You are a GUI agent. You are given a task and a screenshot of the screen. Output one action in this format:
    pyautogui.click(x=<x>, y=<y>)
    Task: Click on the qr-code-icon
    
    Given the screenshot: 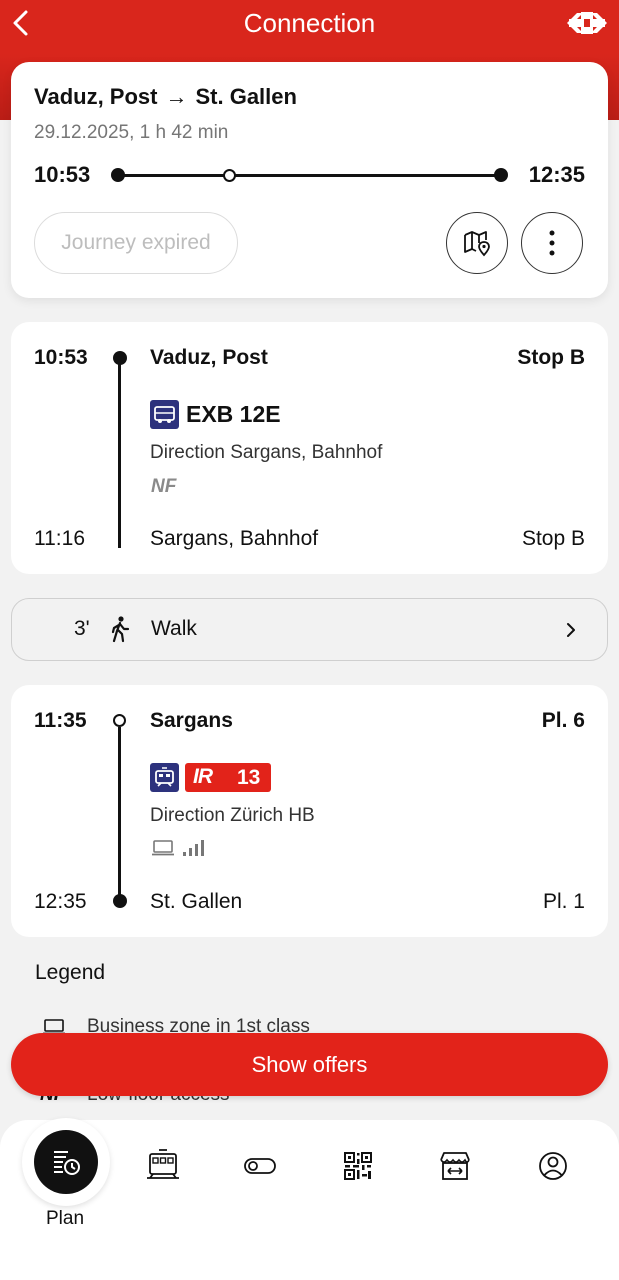 What is the action you would take?
    pyautogui.click(x=358, y=1166)
    